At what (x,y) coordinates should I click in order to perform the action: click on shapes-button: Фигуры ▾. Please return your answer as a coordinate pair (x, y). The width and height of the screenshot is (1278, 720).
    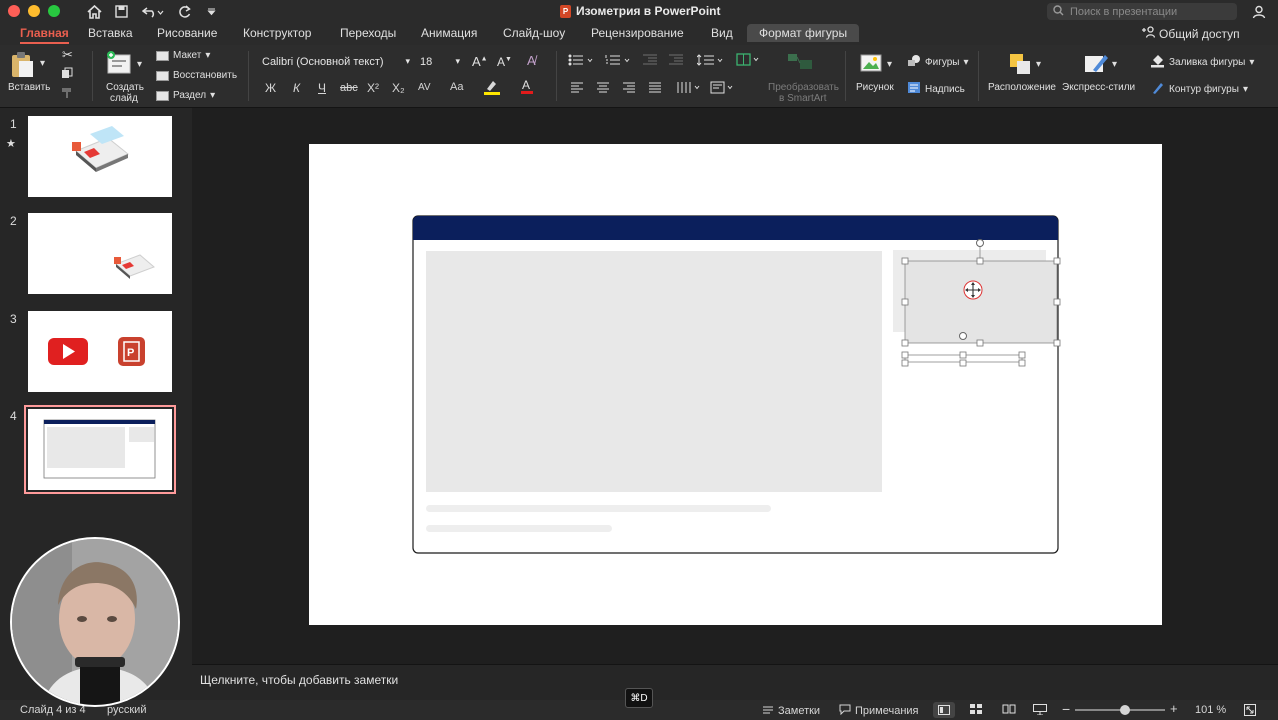
    Looking at the image, I should click on (938, 62).